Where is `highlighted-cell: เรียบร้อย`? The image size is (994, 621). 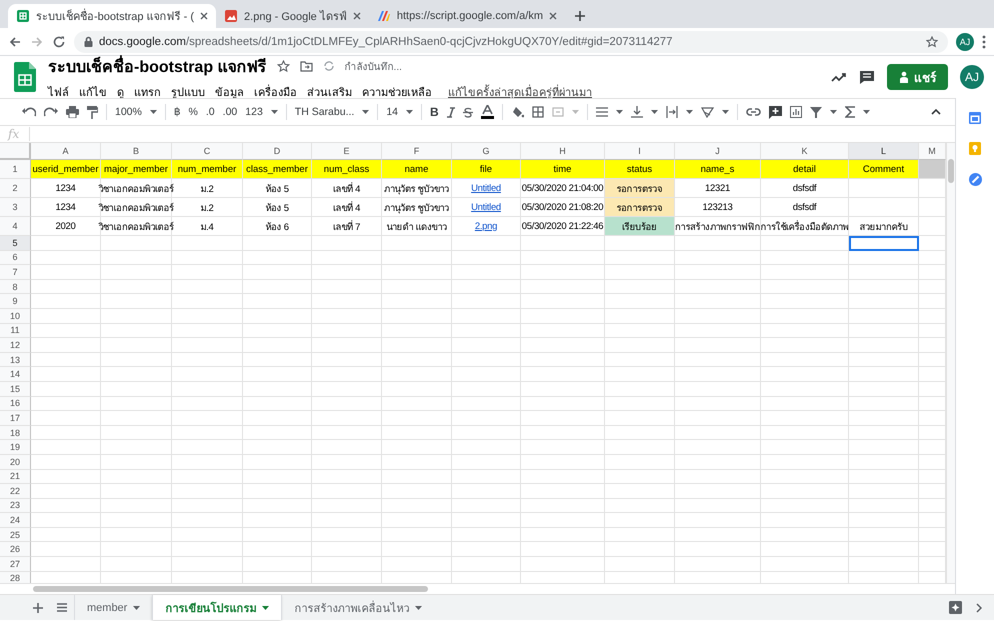
highlighted-cell: เรียบร้อย is located at coordinates (640, 226).